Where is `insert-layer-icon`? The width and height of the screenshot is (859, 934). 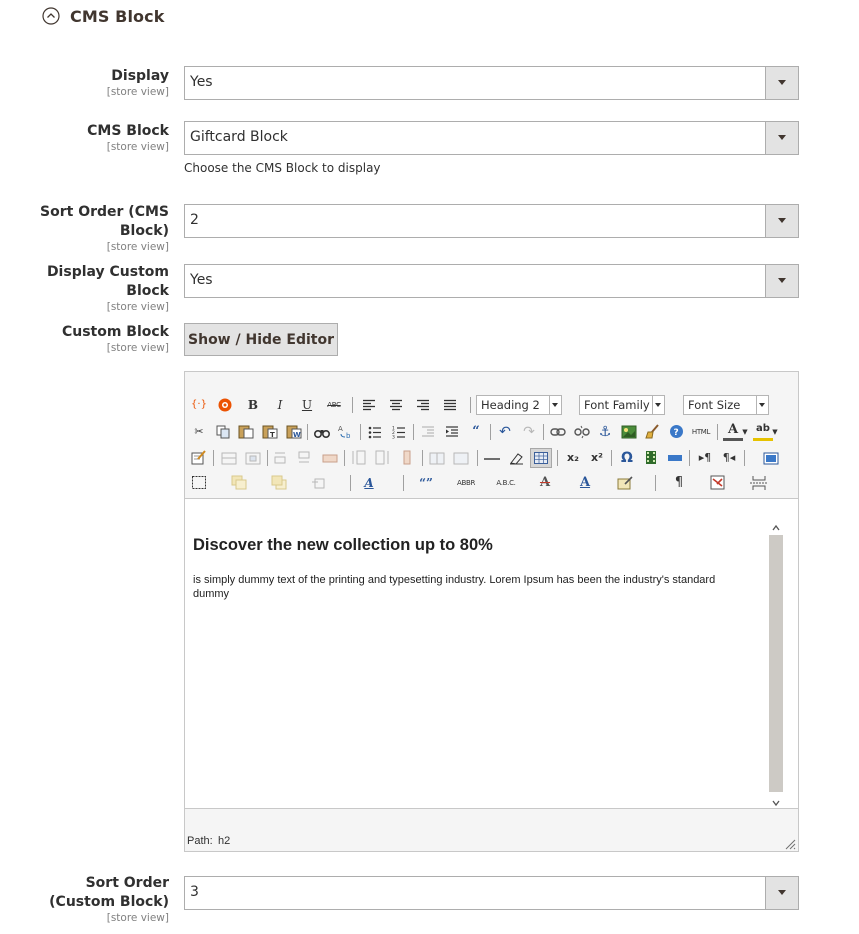
insert-layer-icon is located at coordinates (199, 483).